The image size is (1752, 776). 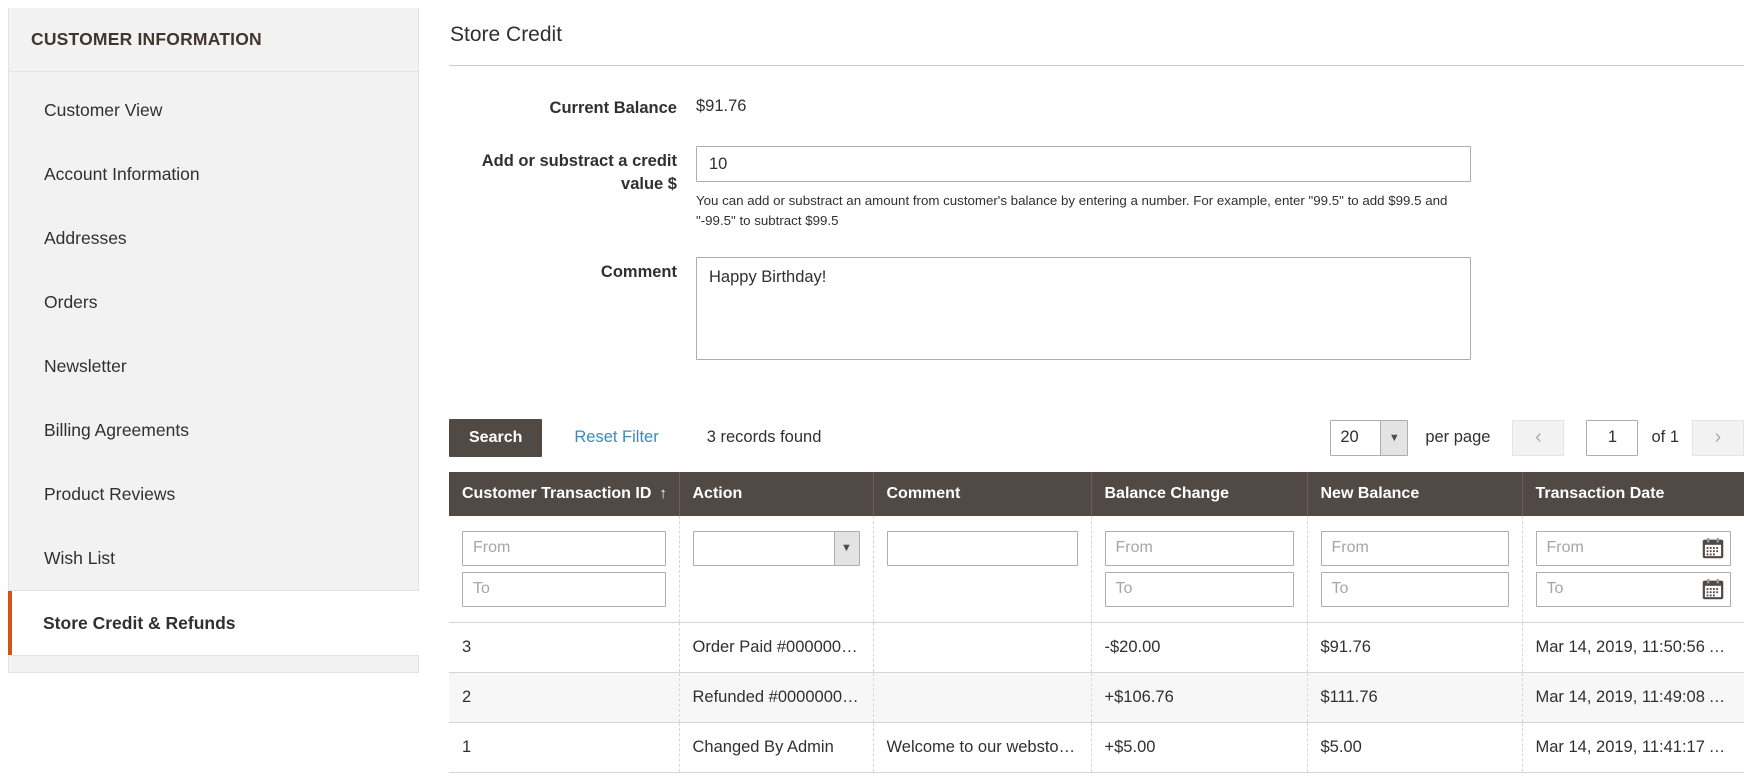 I want to click on per-page-value: 20, so click(x=1349, y=437).